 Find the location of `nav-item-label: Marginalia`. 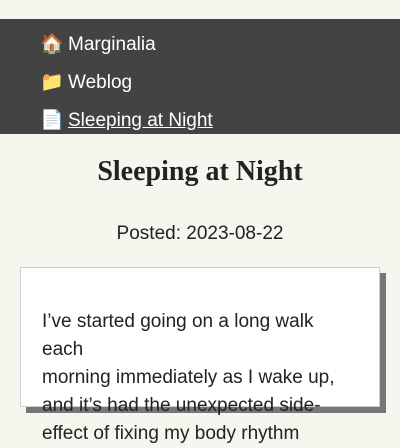

nav-item-label: Marginalia is located at coordinates (112, 44).